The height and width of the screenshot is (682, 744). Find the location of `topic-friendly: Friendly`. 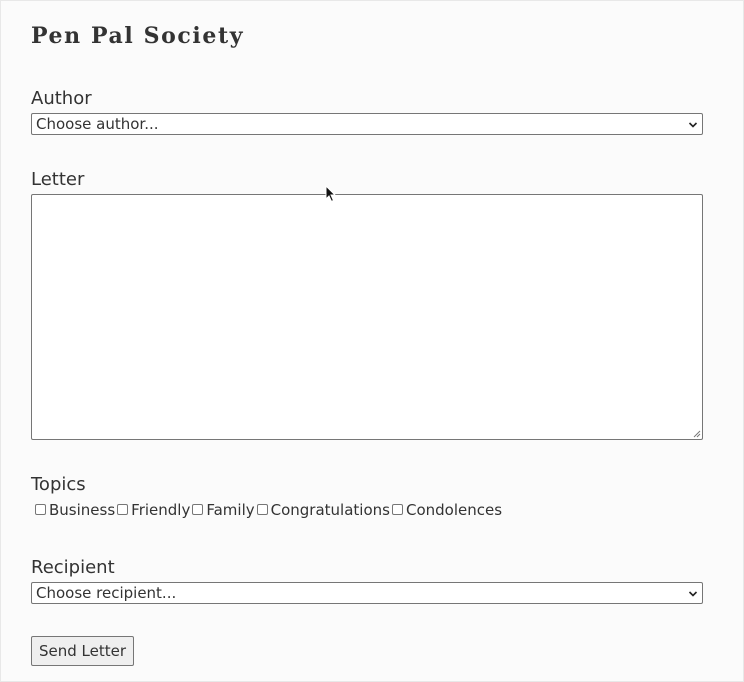

topic-friendly: Friendly is located at coordinates (154, 510).